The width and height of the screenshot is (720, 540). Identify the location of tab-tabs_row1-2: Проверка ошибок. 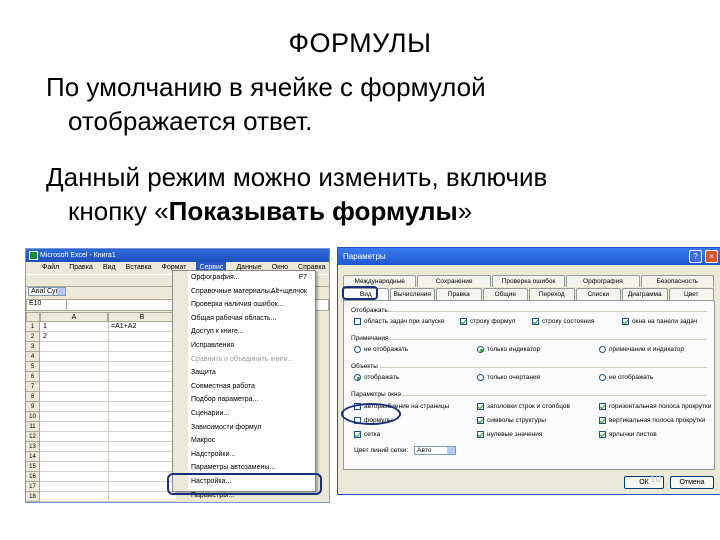
(528, 281).